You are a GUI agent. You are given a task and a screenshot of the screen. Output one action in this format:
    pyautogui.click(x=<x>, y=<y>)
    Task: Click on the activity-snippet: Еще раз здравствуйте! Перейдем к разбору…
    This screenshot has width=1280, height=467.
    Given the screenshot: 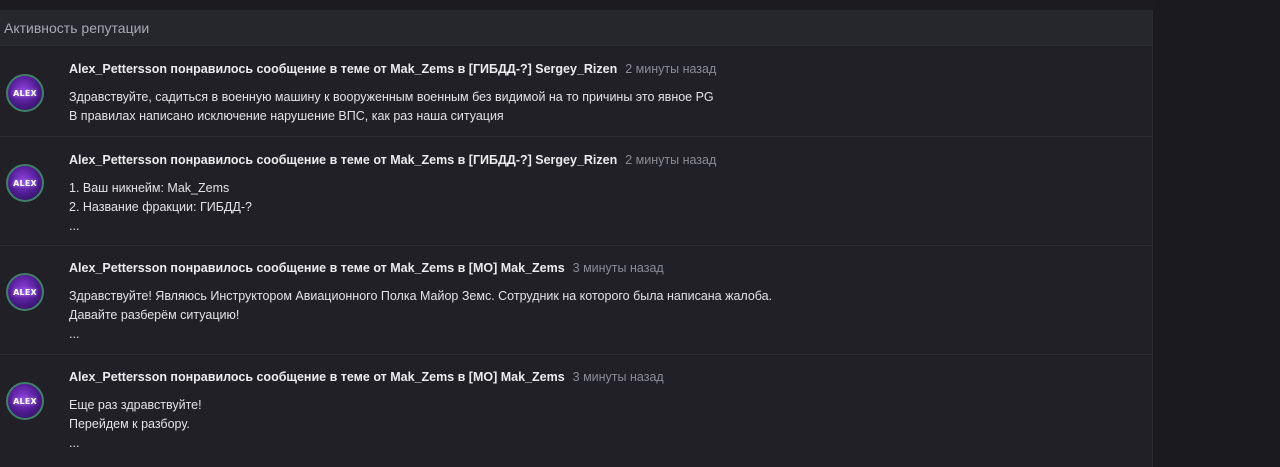 What is the action you would take?
    pyautogui.click(x=605, y=424)
    